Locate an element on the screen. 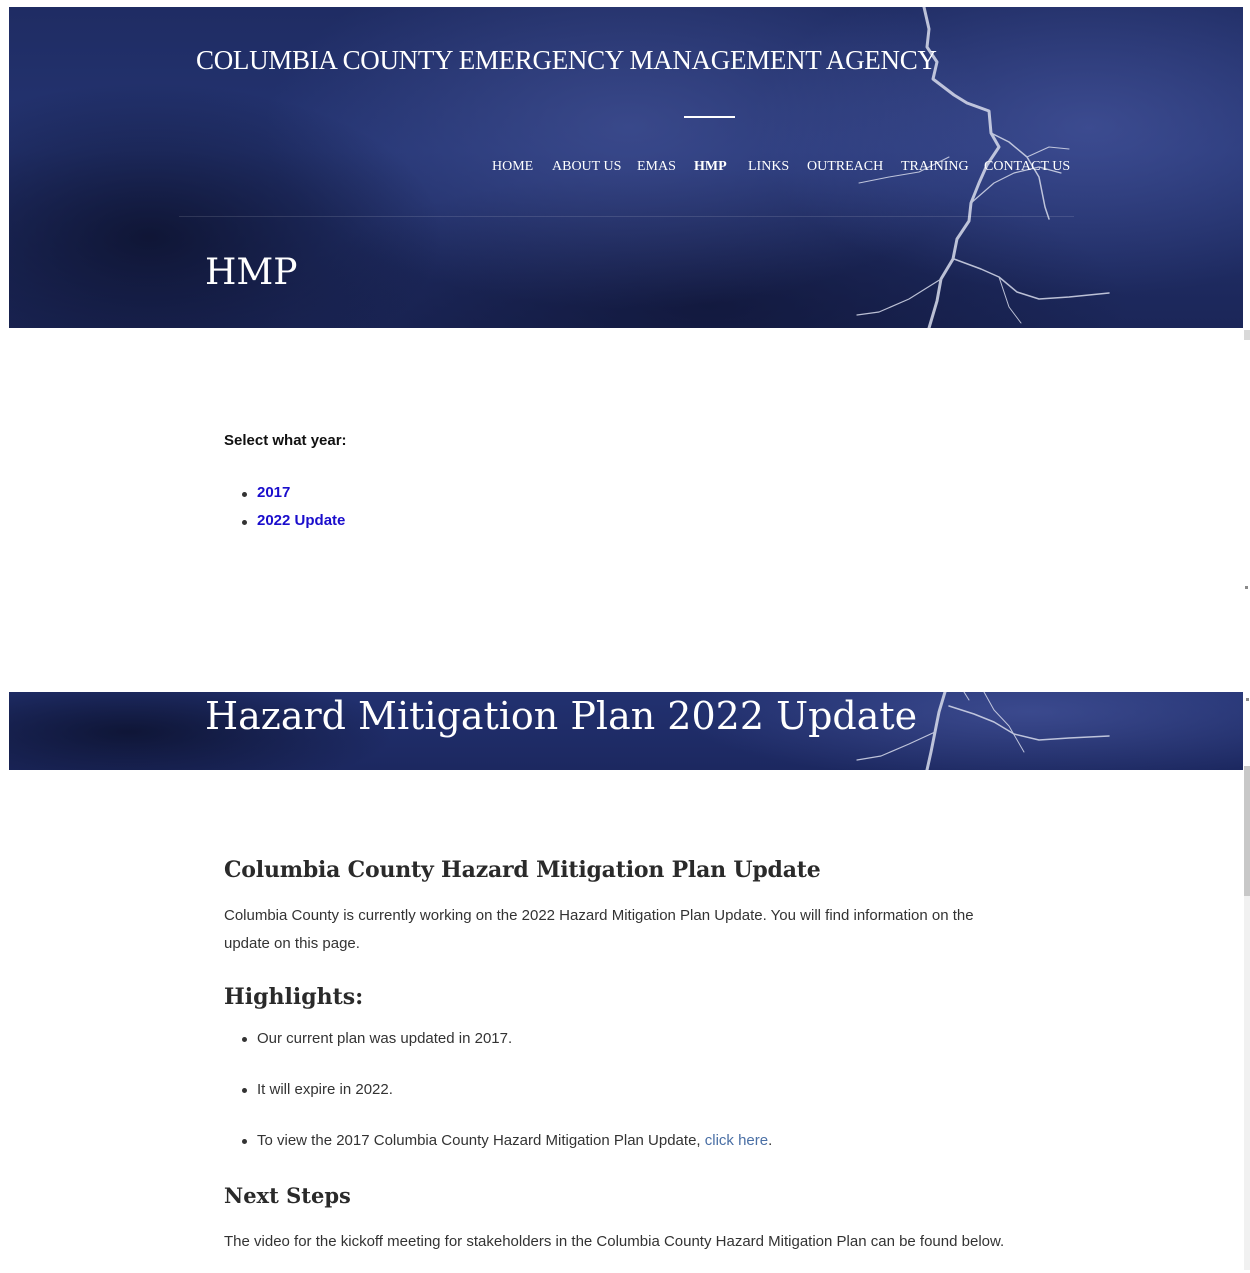 The height and width of the screenshot is (1273, 1250). nav-divider is located at coordinates (626, 216).